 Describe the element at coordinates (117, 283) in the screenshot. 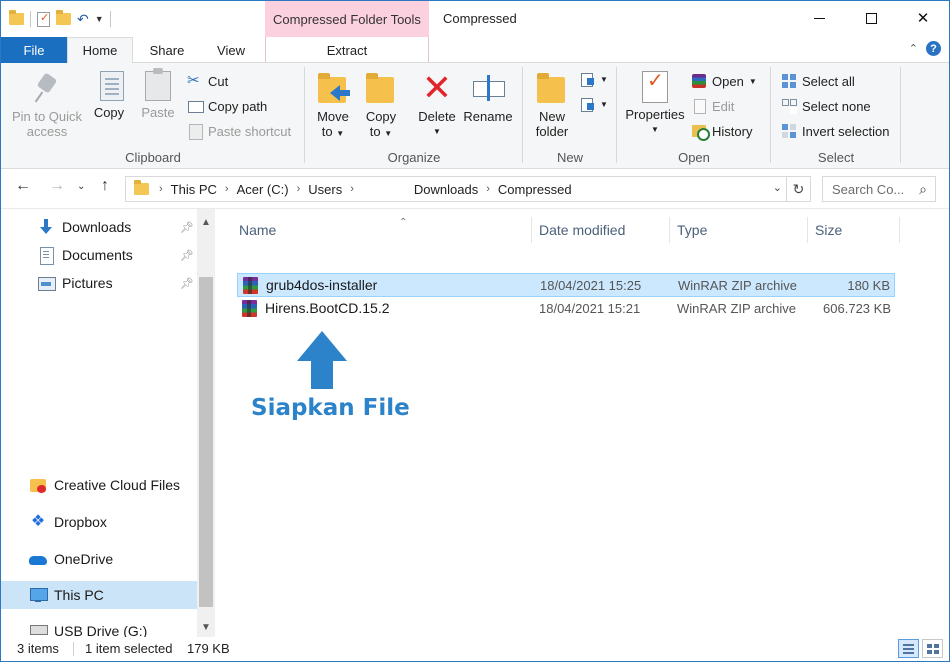

I see `nav-item-pictures: Pictures 📌︎` at that location.